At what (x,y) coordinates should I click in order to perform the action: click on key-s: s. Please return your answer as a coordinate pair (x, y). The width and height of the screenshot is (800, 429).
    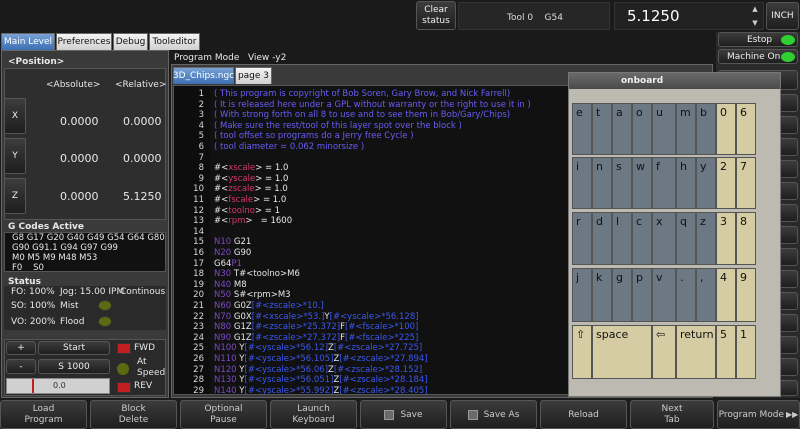
    Looking at the image, I should click on (622, 183).